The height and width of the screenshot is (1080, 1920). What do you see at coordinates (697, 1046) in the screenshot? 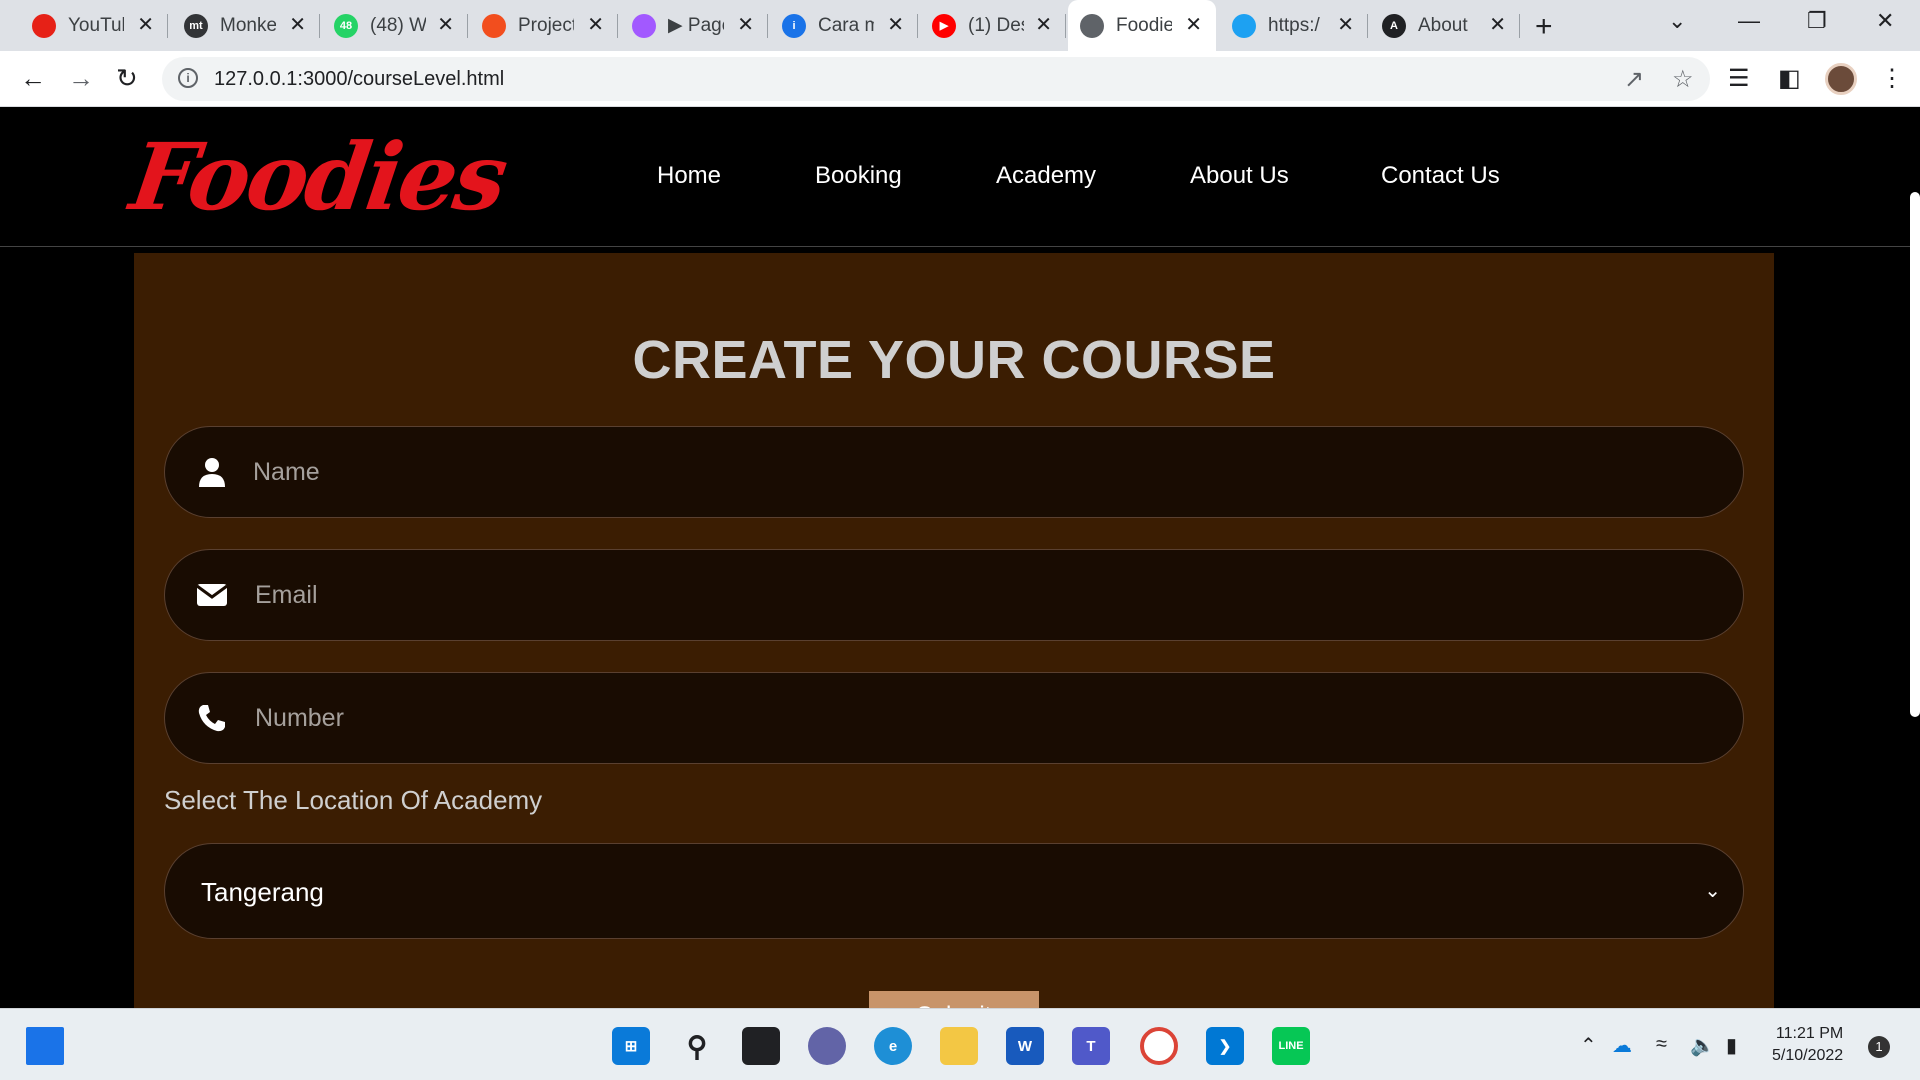
I see `search-icon: ⚲` at bounding box center [697, 1046].